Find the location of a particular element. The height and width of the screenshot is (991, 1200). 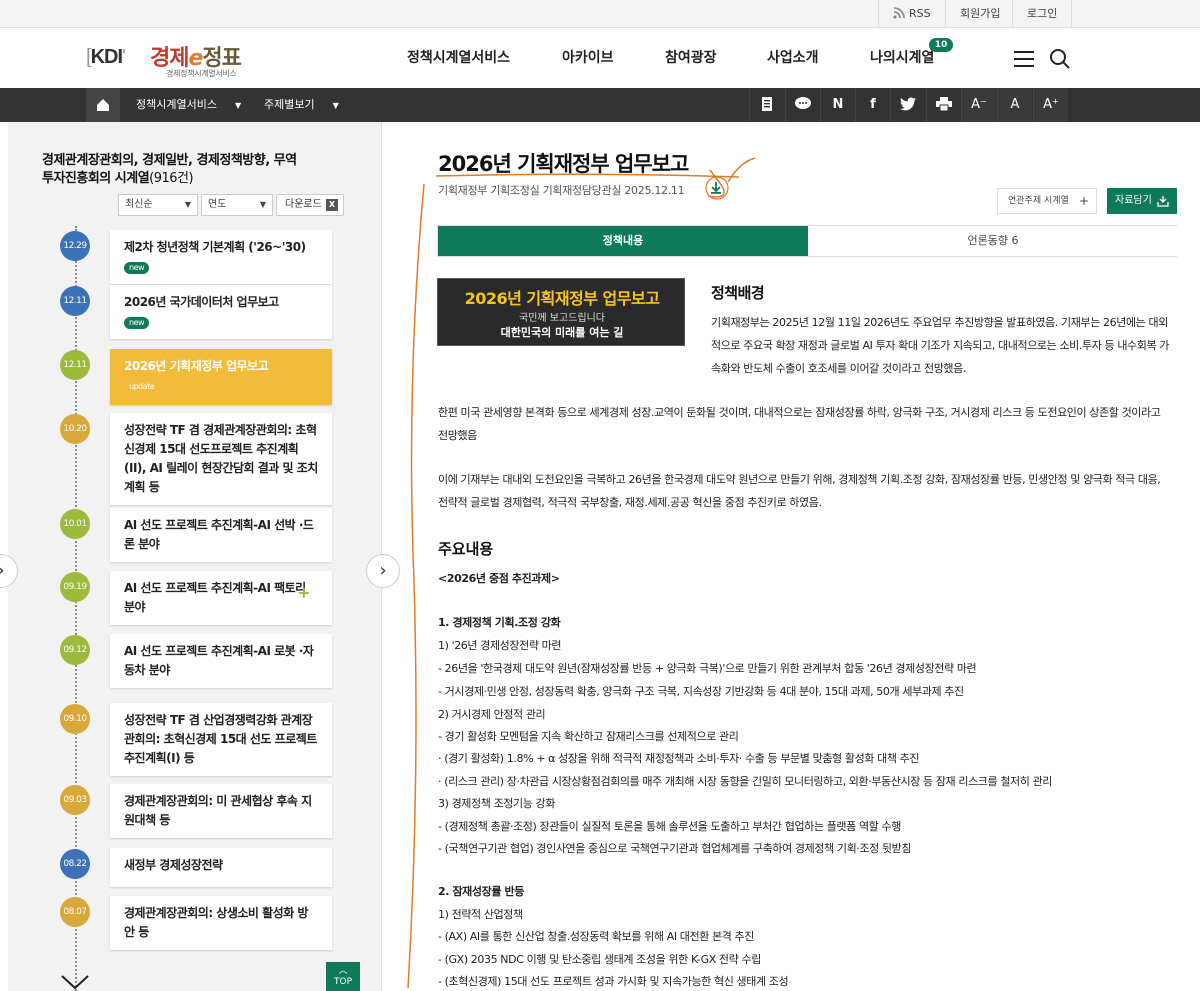

timeline-card-title: 새정부 경제성장전략 is located at coordinates (173, 865).